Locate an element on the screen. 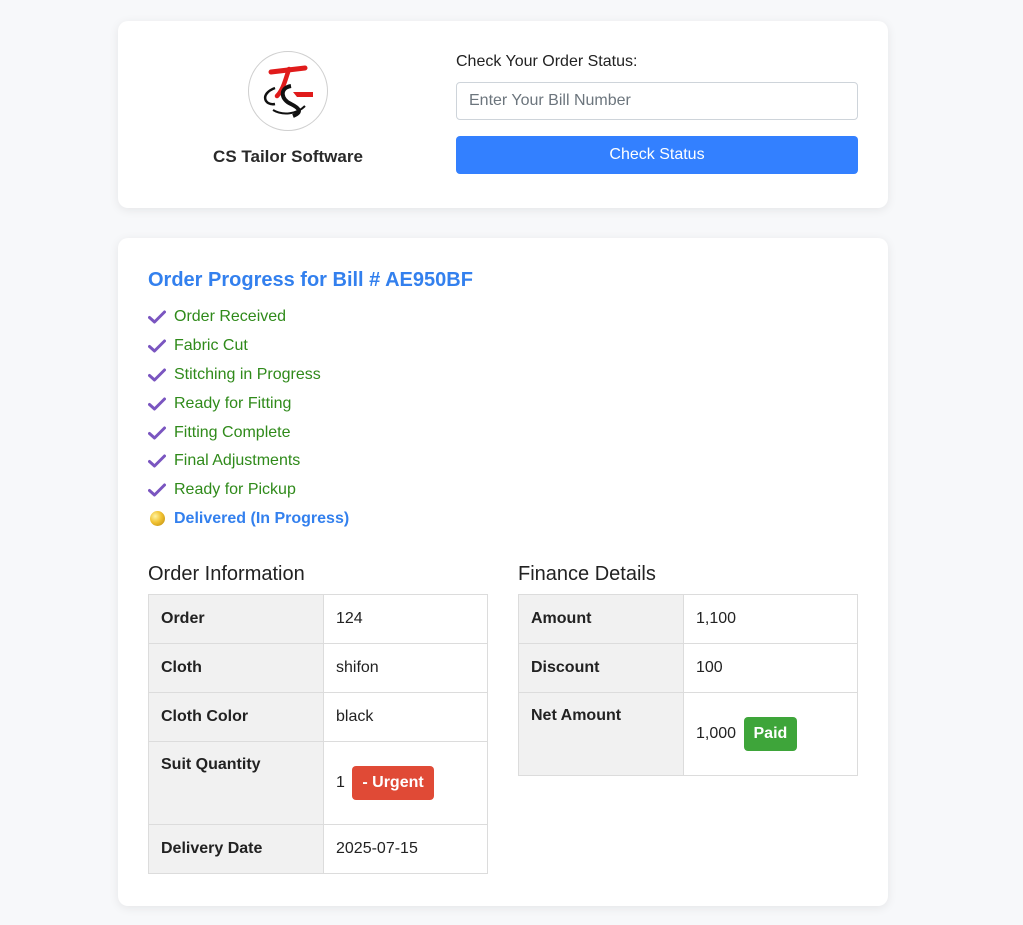  row-value: 1,100 is located at coordinates (770, 619).